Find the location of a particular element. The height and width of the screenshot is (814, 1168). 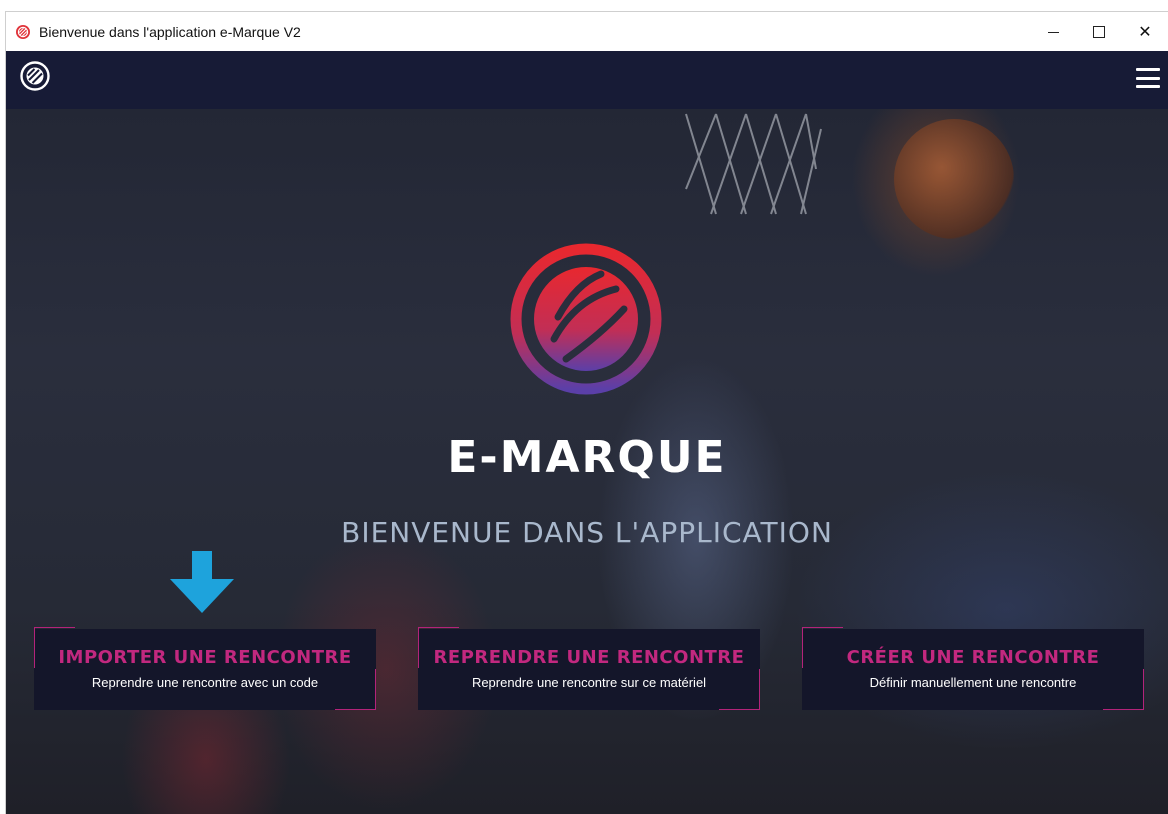

basketball-logo-icon is located at coordinates (35, 76).